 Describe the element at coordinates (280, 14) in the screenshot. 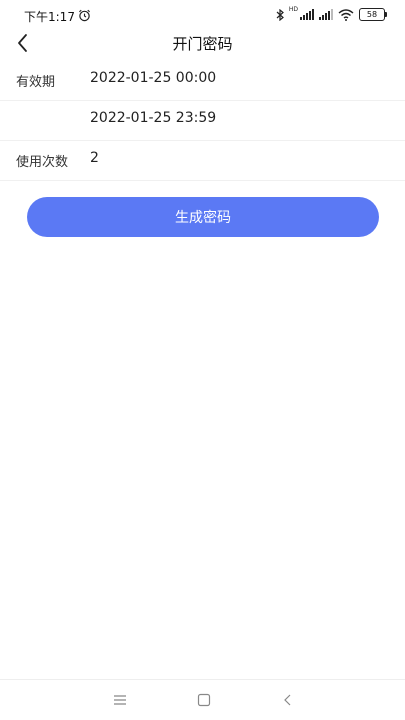

I see `bluetooth-icon` at that location.